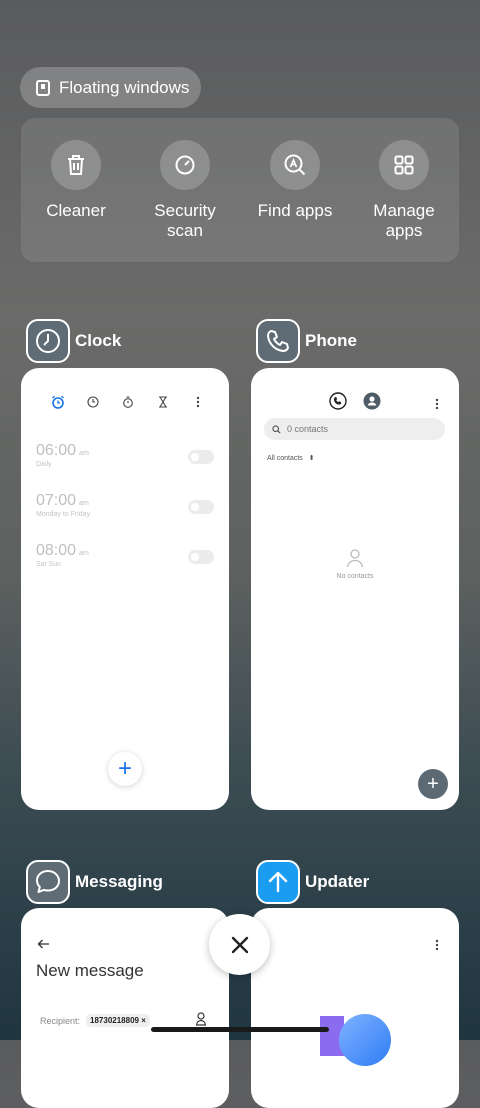  I want to click on security-scan-button: Security scan, so click(185, 190).